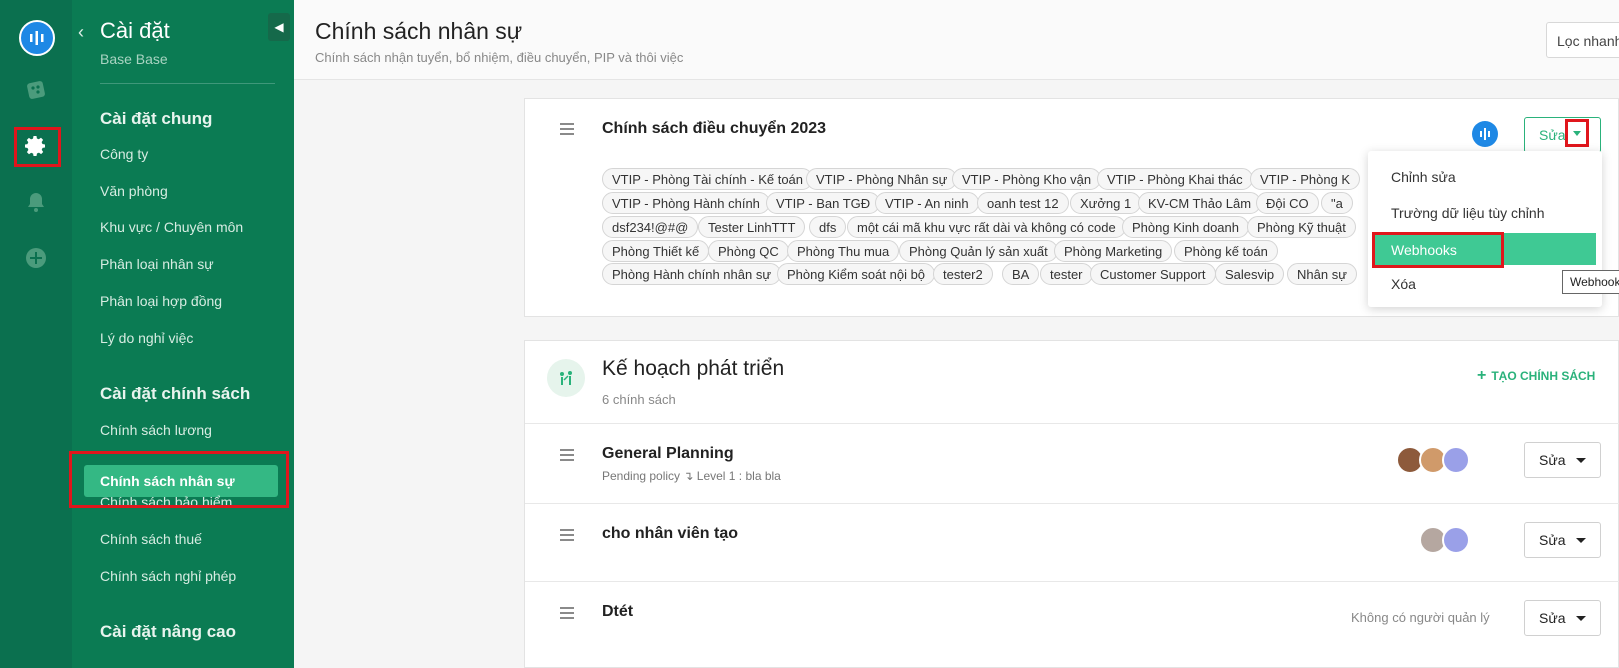 This screenshot has width=1619, height=668. Describe the element at coordinates (1305, 179) in the screenshot. I see `tag-chip: VTIP - Phòng K` at that location.